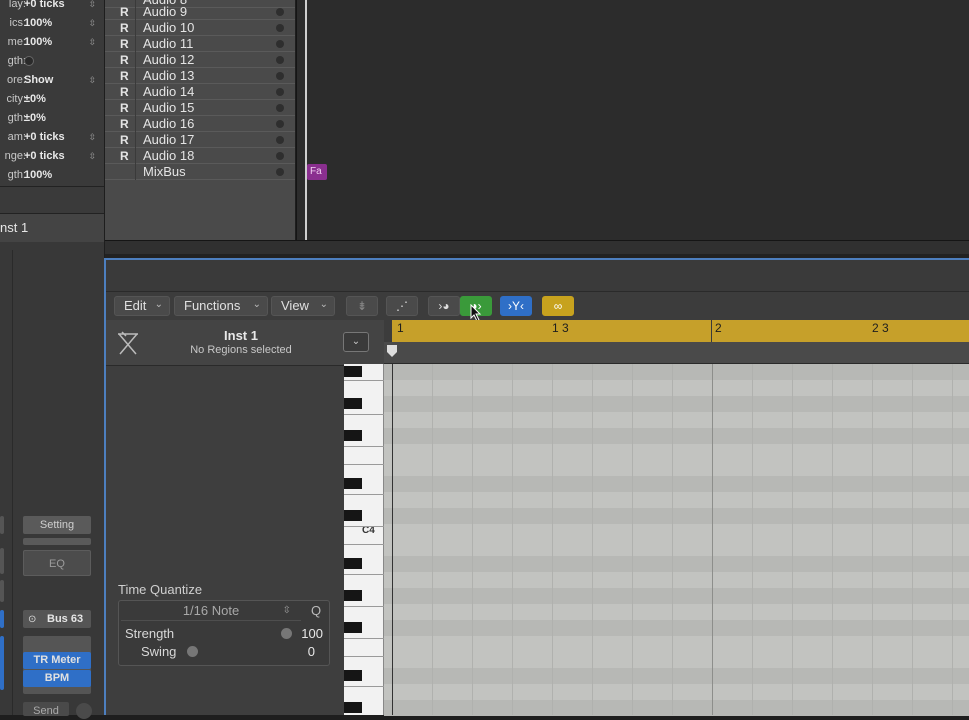 This screenshot has width=969, height=720. Describe the element at coordinates (305, 651) in the screenshot. I see `swing-value: 0` at that location.